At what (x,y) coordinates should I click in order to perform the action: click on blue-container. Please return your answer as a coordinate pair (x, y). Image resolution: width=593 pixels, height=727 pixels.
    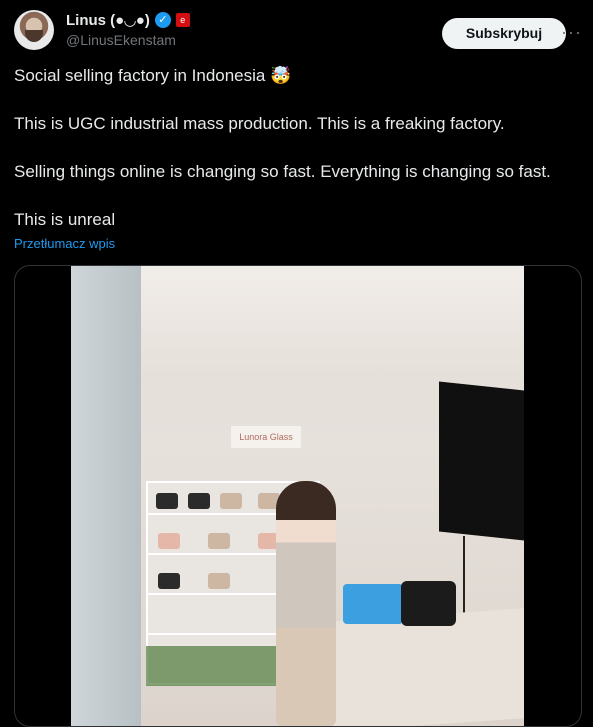
    Looking at the image, I should click on (373, 604).